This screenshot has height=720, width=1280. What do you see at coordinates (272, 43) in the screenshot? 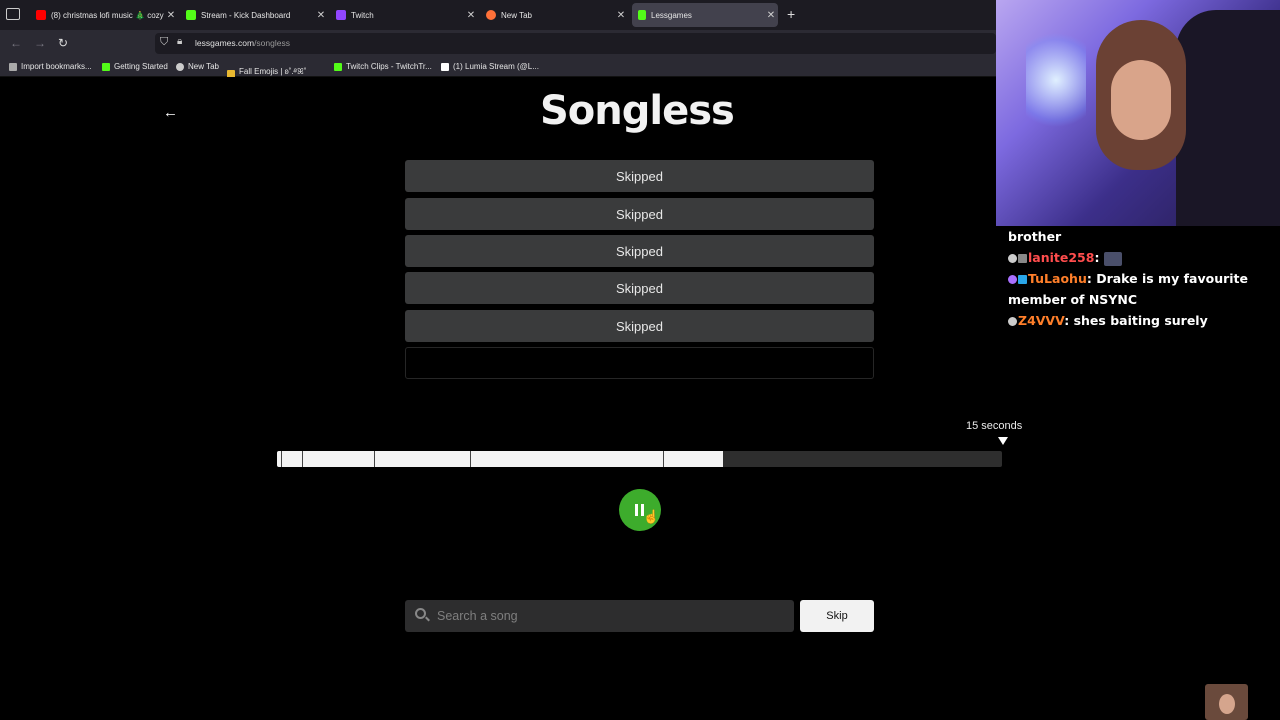
I see `url-path: /songless` at bounding box center [272, 43].